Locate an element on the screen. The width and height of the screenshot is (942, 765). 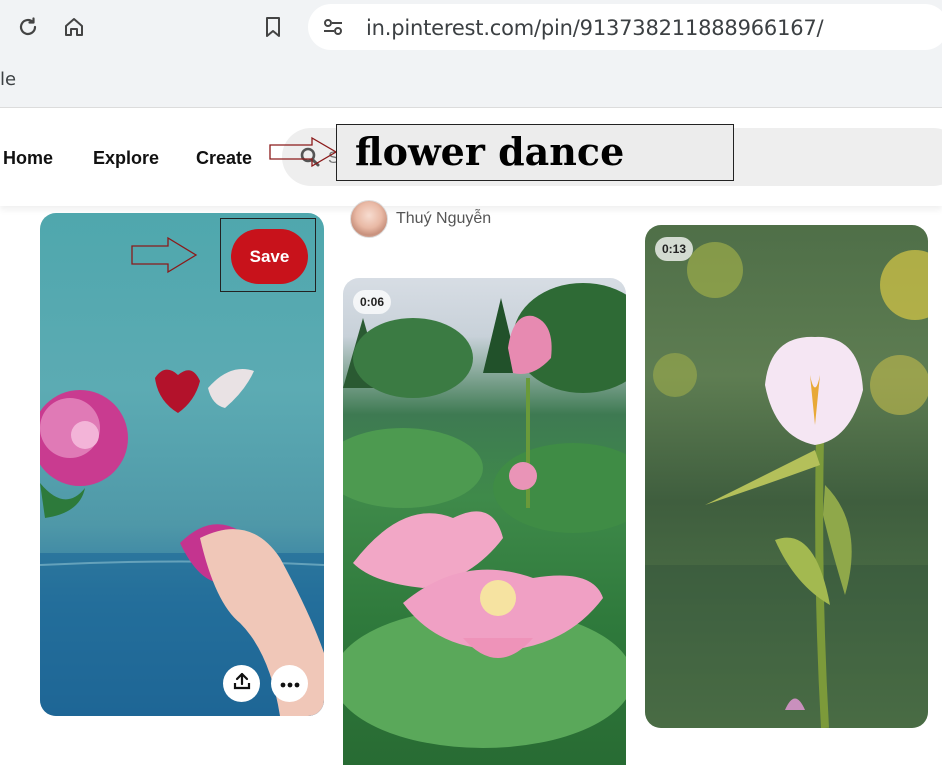
url-text: in.pinterest.com/pin/913738211888966167/ is located at coordinates (595, 28).